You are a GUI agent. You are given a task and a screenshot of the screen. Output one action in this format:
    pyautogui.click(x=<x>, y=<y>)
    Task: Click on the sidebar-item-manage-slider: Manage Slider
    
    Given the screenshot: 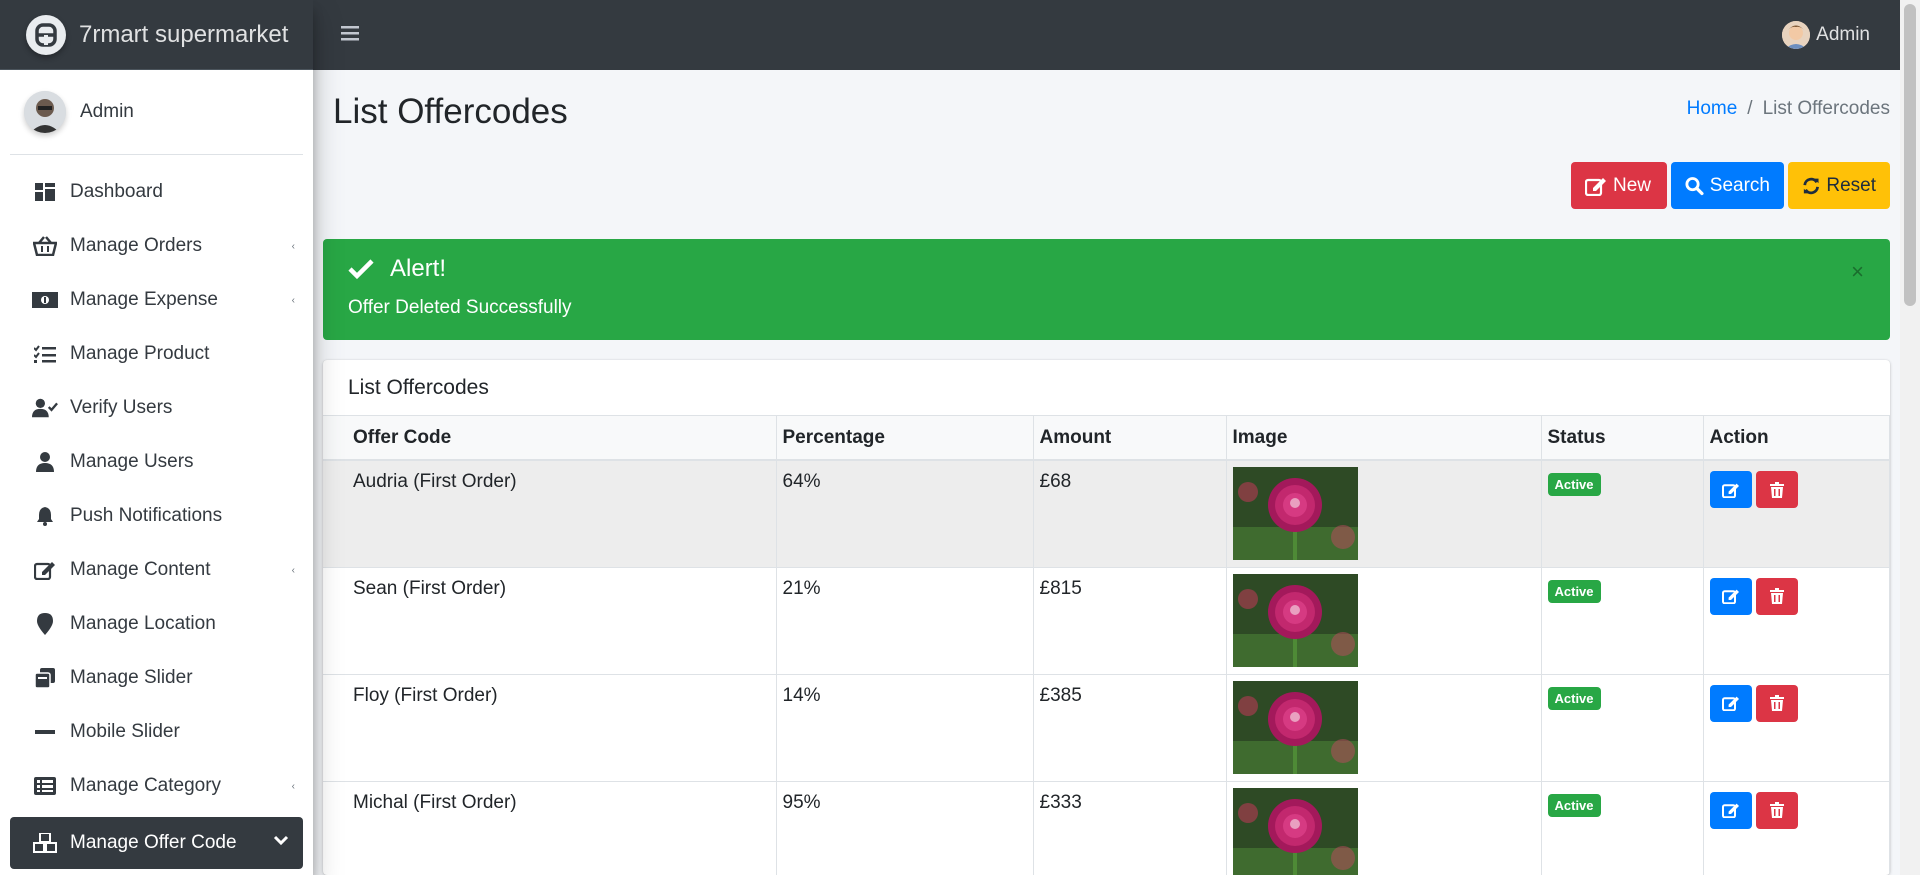 What is the action you would take?
    pyautogui.click(x=156, y=678)
    